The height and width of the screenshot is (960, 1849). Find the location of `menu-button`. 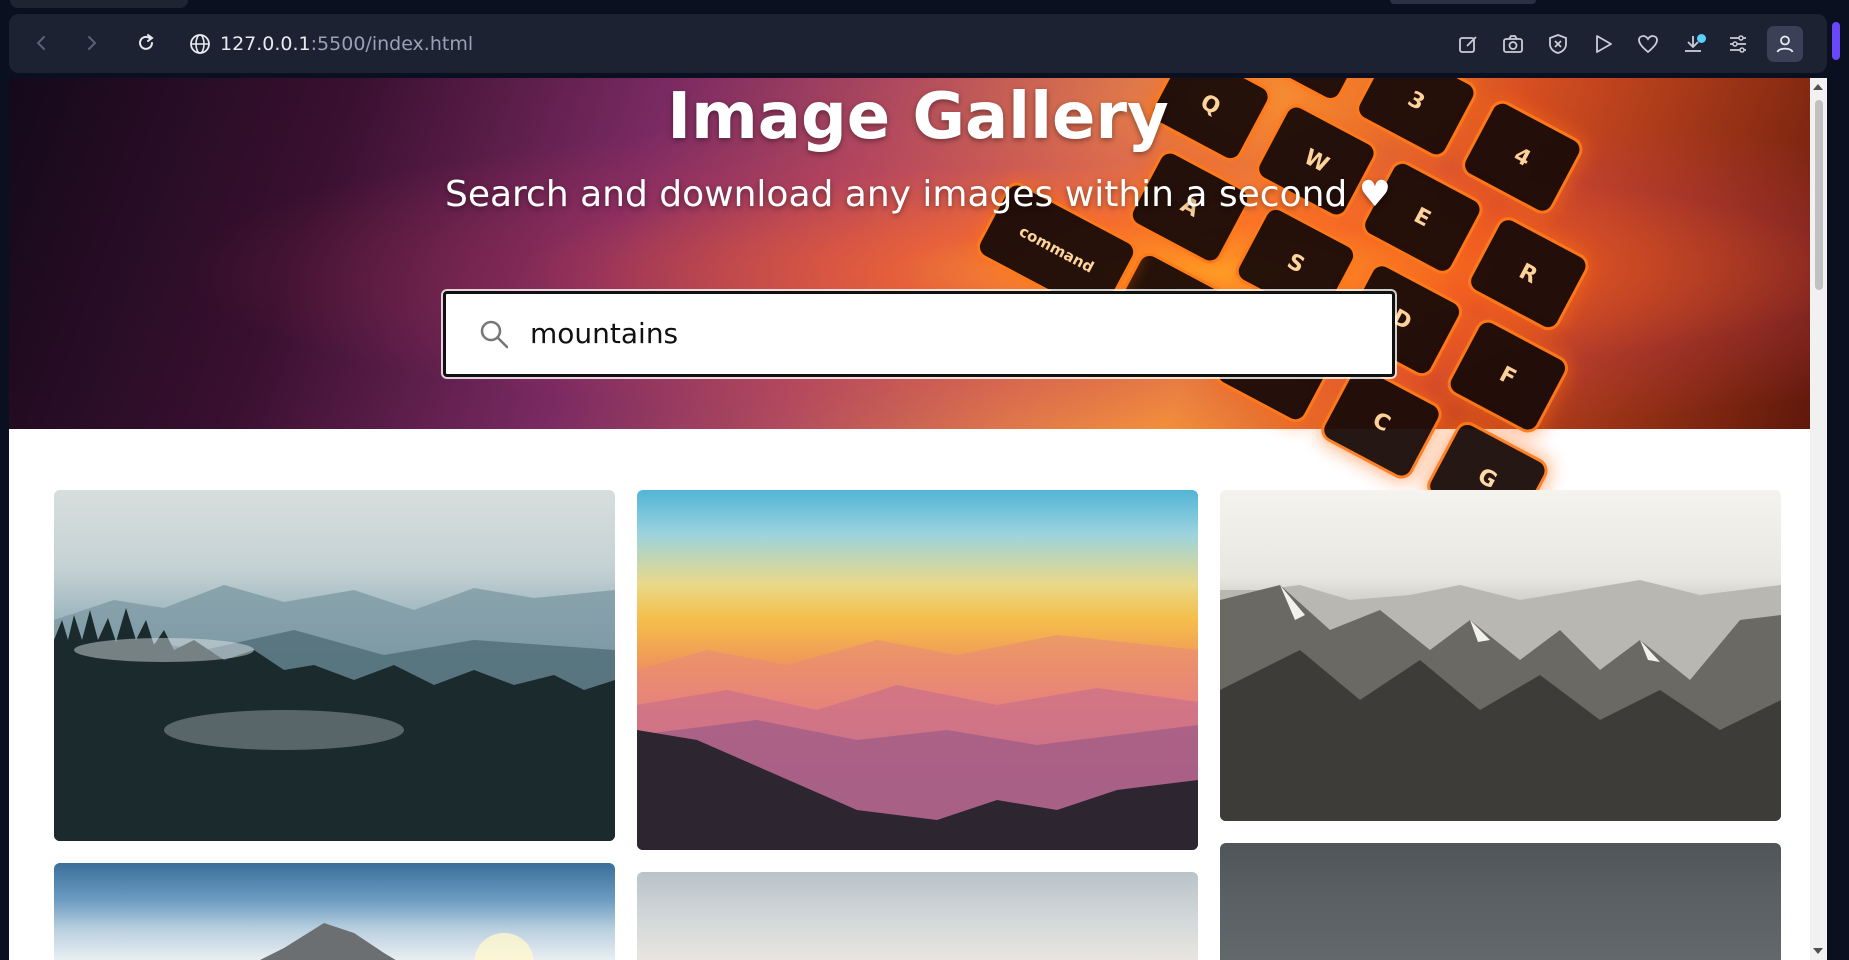

menu-button is located at coordinates (1738, 44).